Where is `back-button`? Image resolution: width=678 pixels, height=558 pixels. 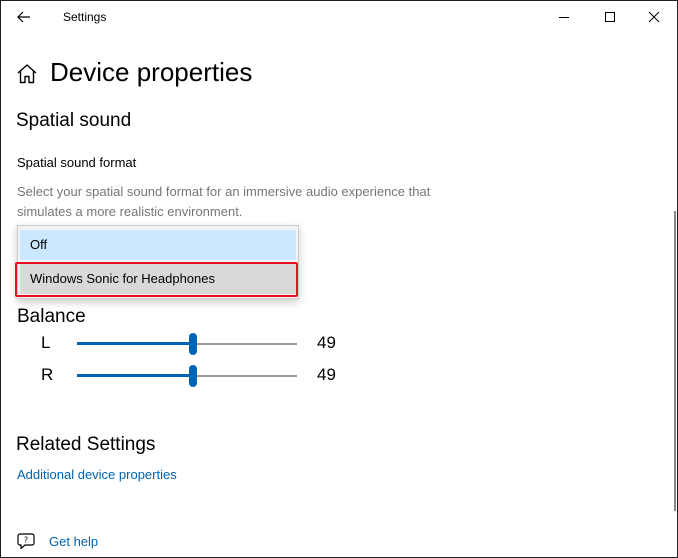 back-button is located at coordinates (24, 17).